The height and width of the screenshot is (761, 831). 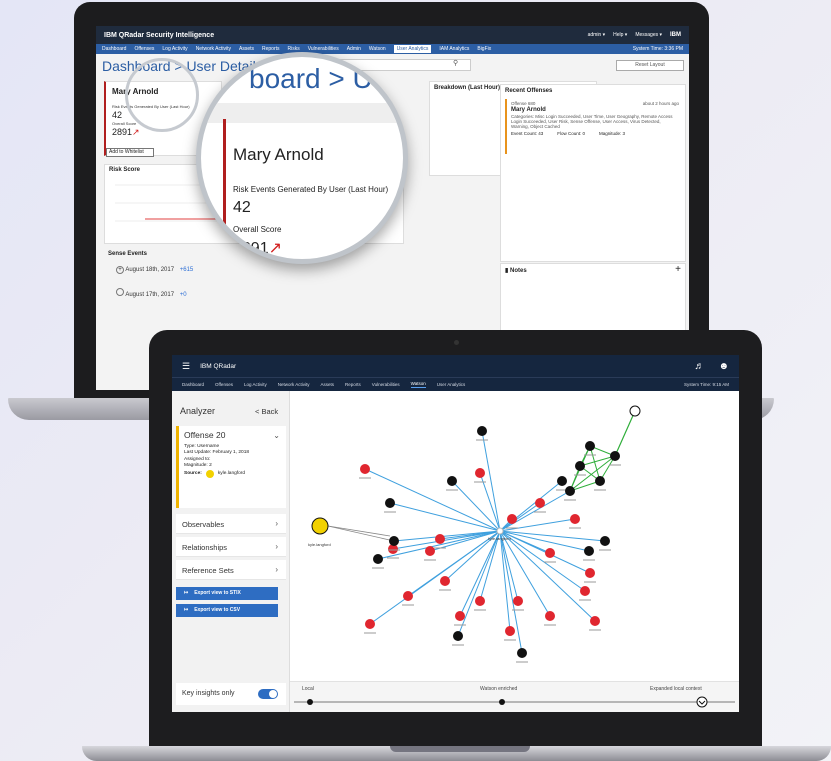 I want to click on circle-icon, so click(x=120, y=292).